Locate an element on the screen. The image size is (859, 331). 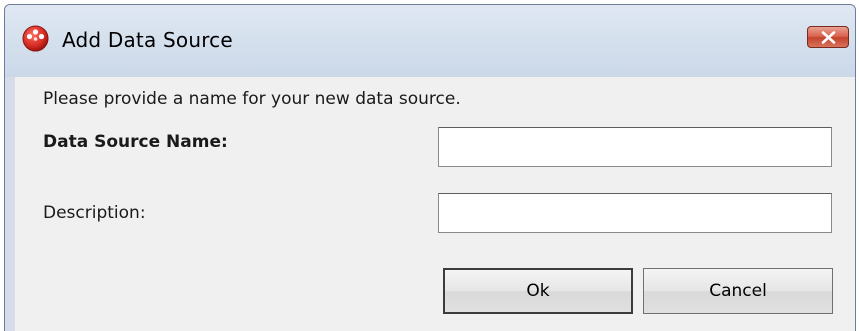
close-button is located at coordinates (828, 37).